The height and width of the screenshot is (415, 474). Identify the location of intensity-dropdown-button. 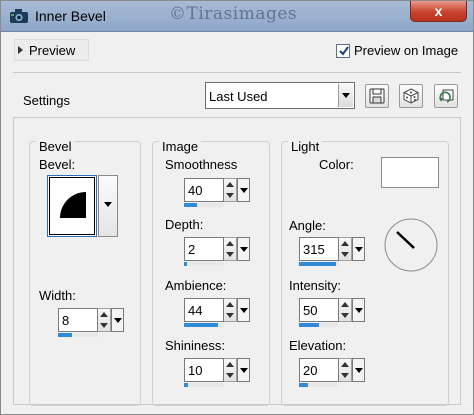
(358, 310).